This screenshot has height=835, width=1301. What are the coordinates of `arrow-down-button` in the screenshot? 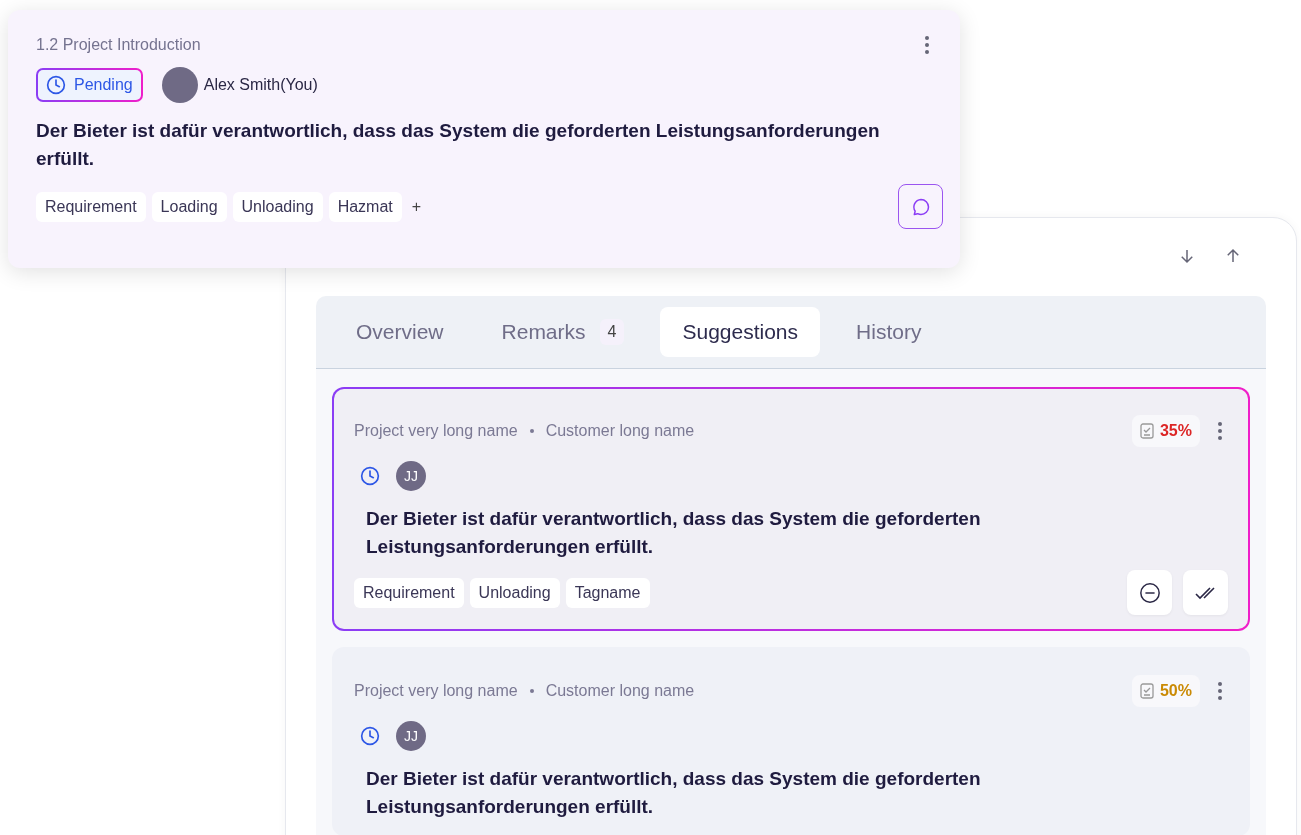 It's located at (1187, 256).